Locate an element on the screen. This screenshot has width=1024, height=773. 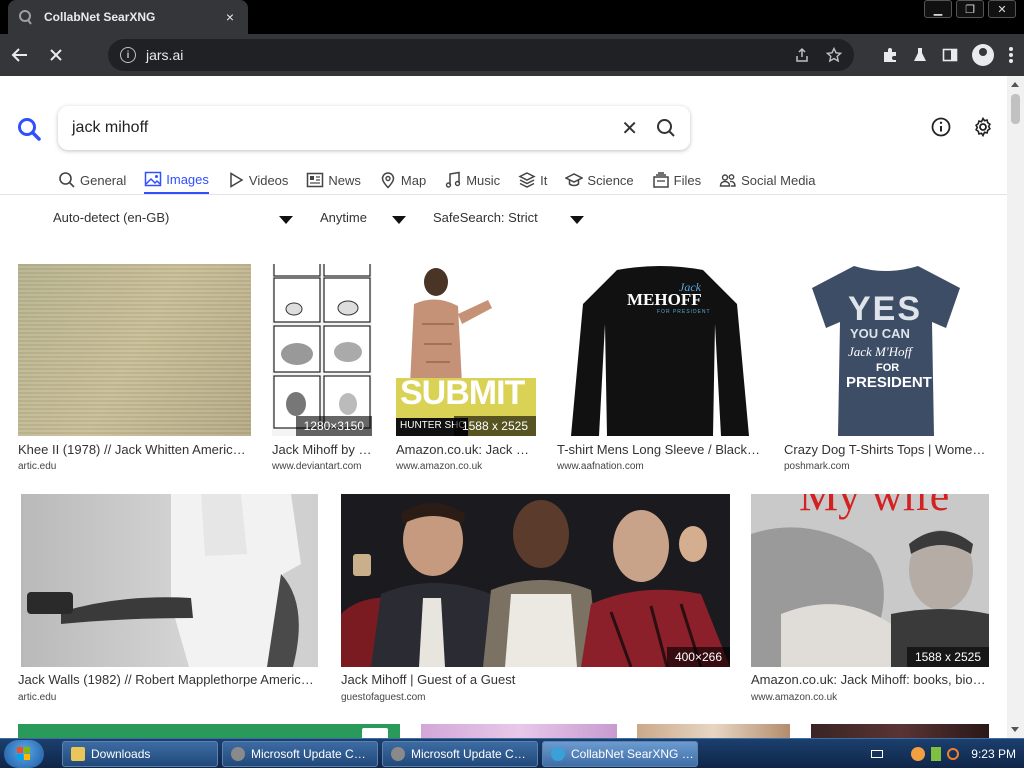
tab-label: Videos is located at coordinates (268, 180).